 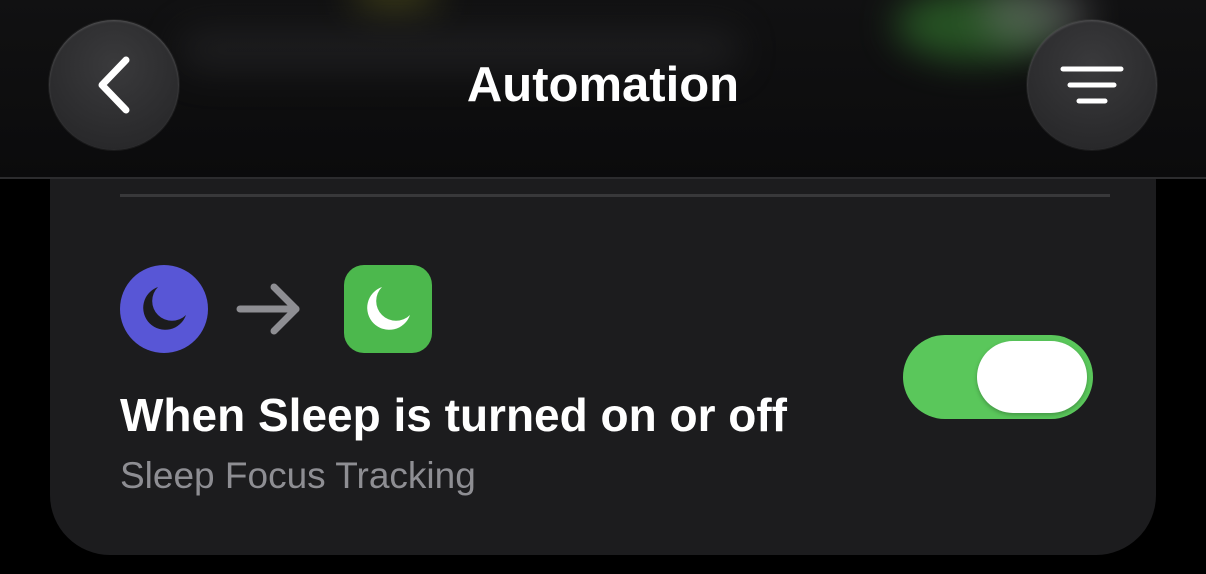 I want to click on automation-title: When Sleep is turned on or off, so click(x=453, y=415).